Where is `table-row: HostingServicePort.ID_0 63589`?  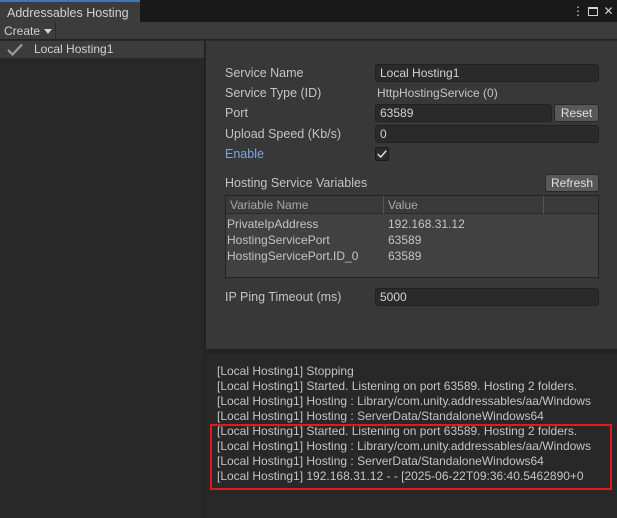
table-row: HostingServicePort.ID_0 63589 is located at coordinates (412, 256).